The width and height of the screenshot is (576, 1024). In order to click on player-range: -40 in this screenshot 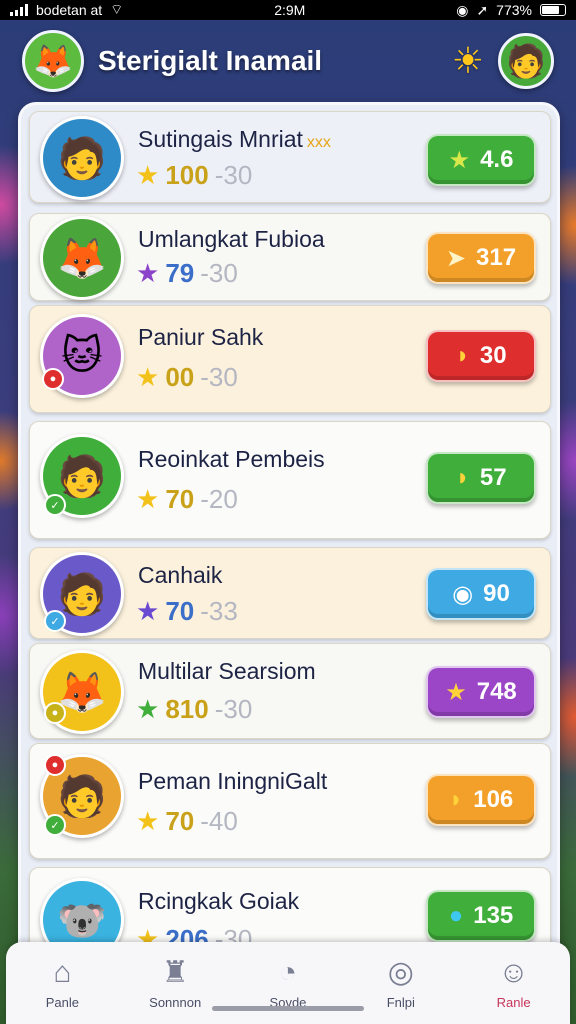, I will do `click(219, 821)`.